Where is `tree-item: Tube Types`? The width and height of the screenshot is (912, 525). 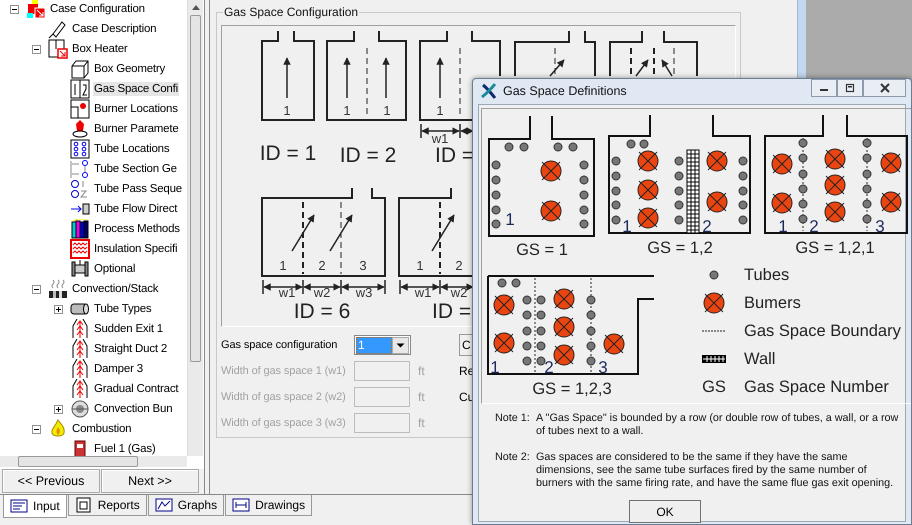
tree-item: Tube Types is located at coordinates (122, 309).